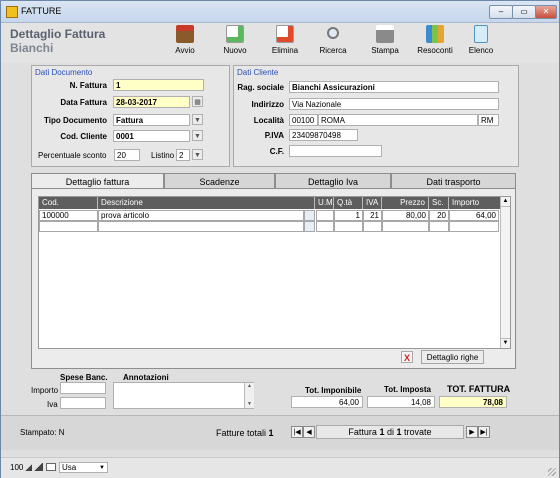 This screenshot has width=560, height=478. What do you see at coordinates (206, 203) in the screenshot?
I see `col-header-descrizione: Descrizione` at bounding box center [206, 203].